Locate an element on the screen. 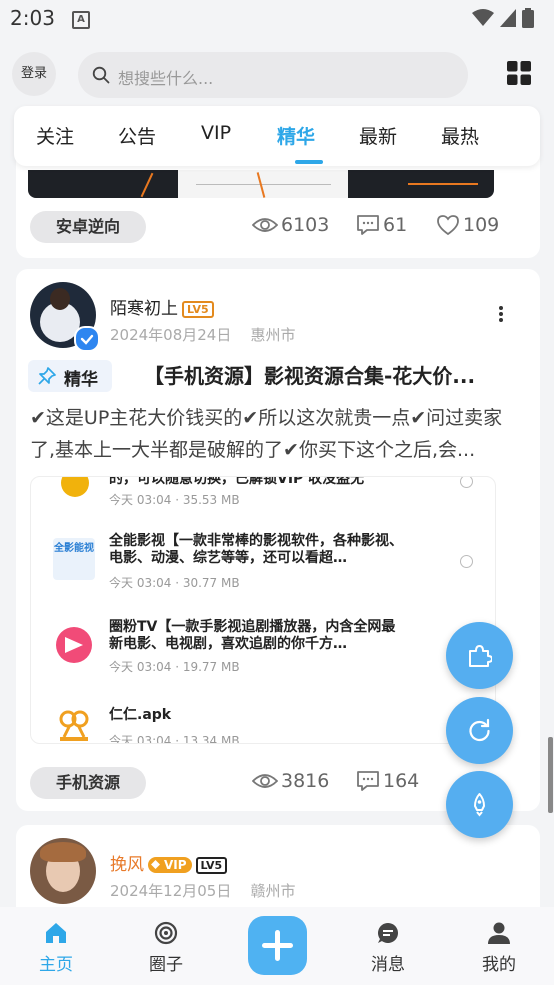 The height and width of the screenshot is (985, 554). tab-latest: 最新 is located at coordinates (378, 135).